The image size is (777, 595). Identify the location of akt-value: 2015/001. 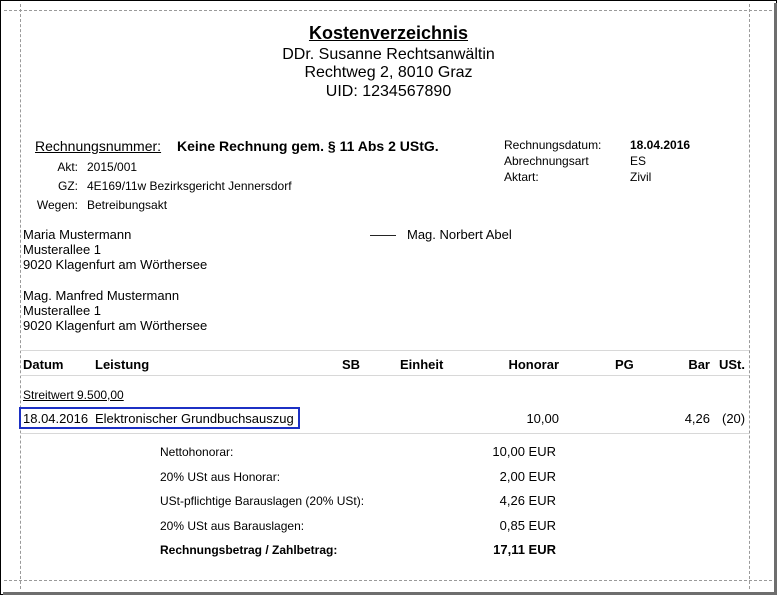
(112, 167).